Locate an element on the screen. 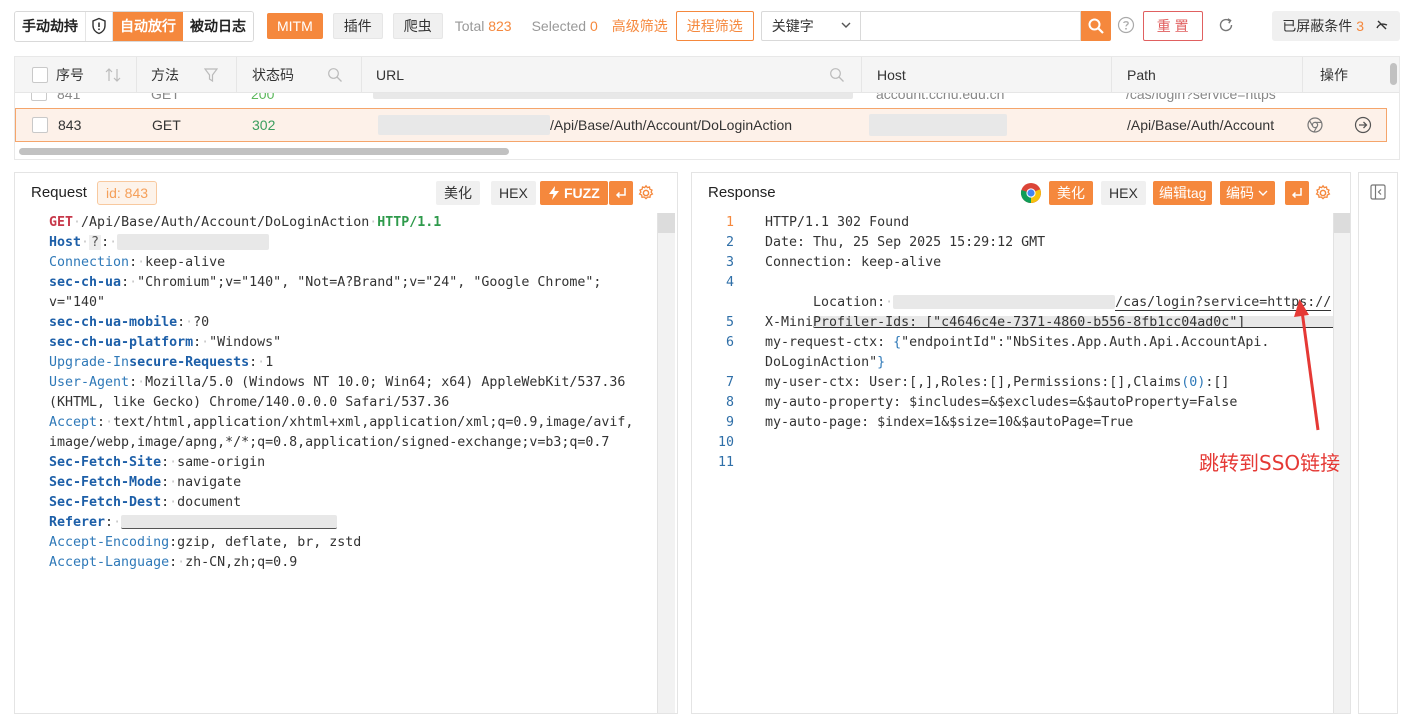 The image size is (1418, 726). line-number: 2 is located at coordinates (729, 242).